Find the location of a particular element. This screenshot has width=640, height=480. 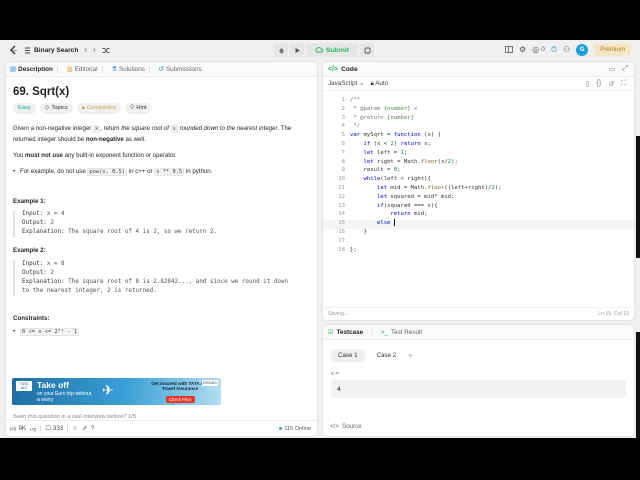

comments-button: ☐ 333 is located at coordinates (54, 428).